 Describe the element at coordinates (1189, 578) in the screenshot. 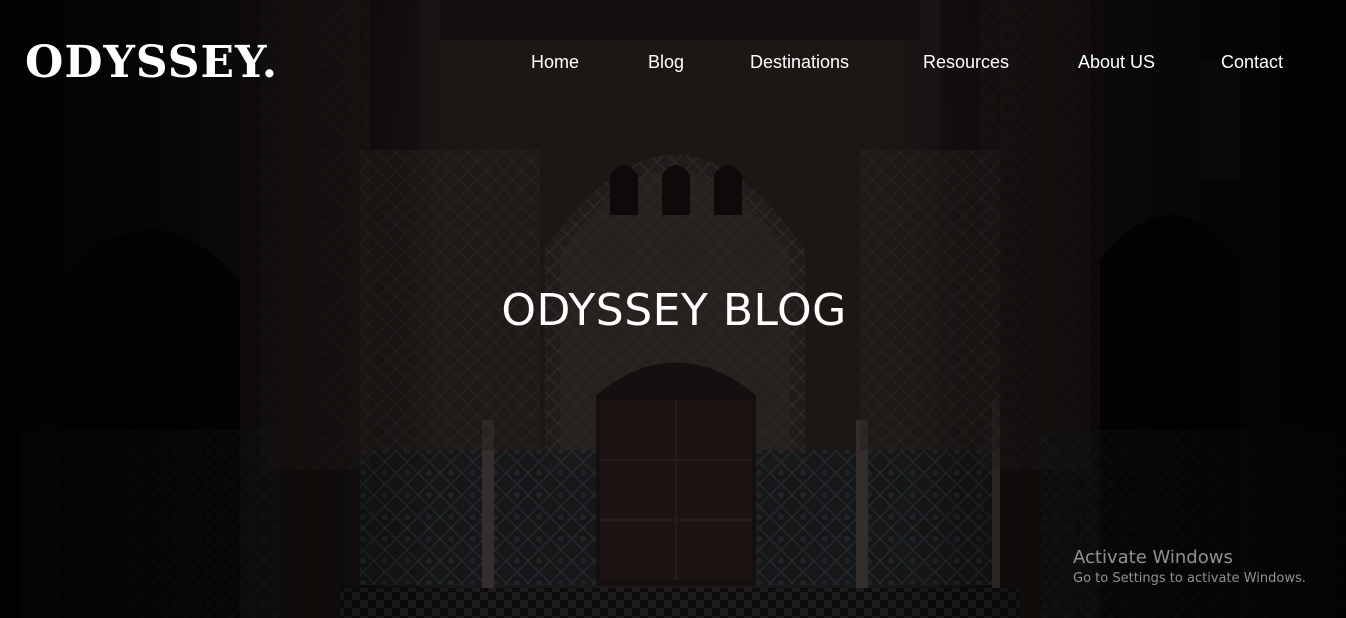

I see `activate-windows-subtitle: Go to Settings to activate Windows.` at that location.